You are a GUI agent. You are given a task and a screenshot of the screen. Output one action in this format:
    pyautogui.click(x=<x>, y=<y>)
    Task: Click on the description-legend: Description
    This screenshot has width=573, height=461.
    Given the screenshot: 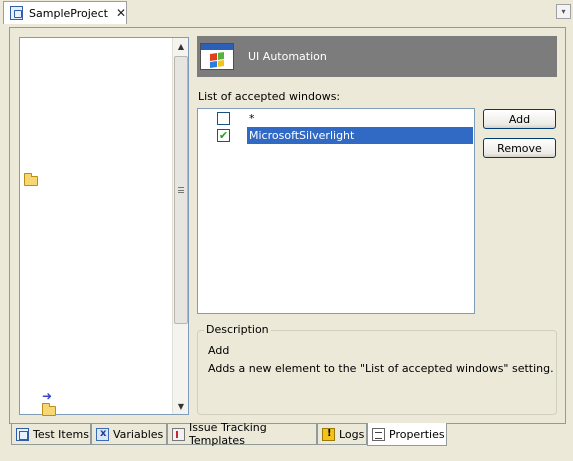 What is the action you would take?
    pyautogui.click(x=237, y=329)
    